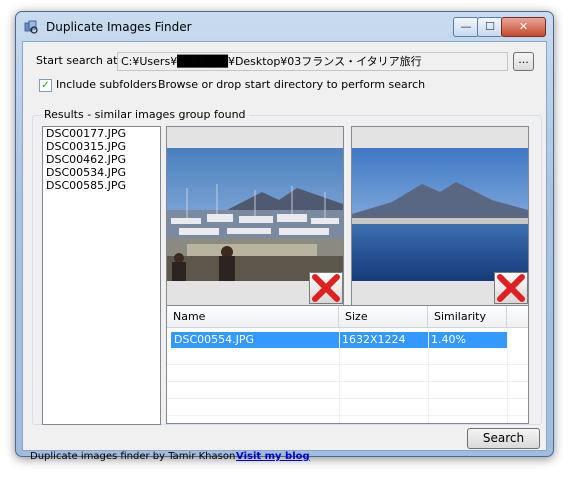  Describe the element at coordinates (466, 27) in the screenshot. I see `minimize-button: —` at that location.